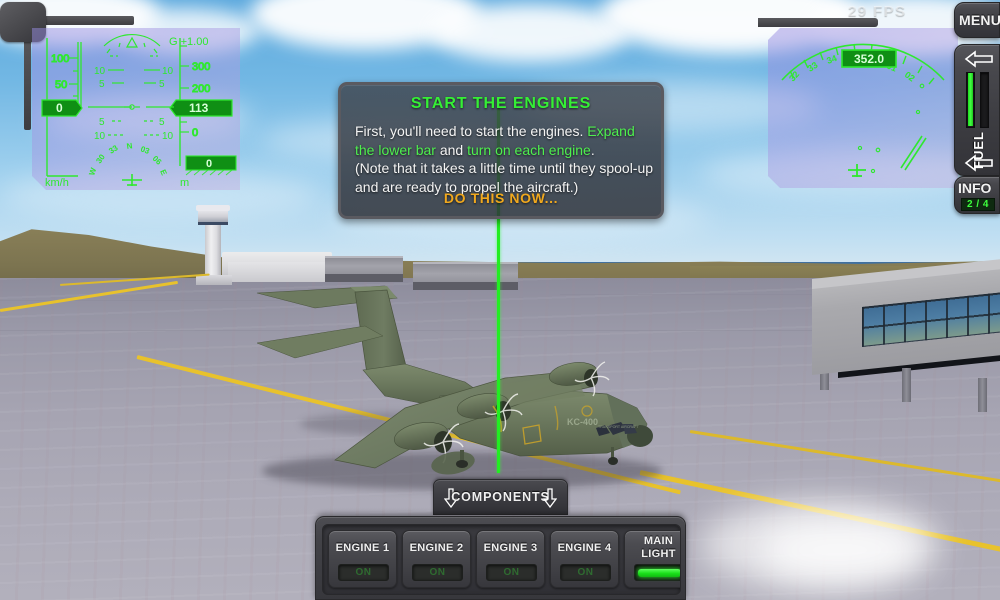 Image resolution: width=1000 pixels, height=600 pixels. I want to click on speed-tick-50: 50, so click(61, 85).